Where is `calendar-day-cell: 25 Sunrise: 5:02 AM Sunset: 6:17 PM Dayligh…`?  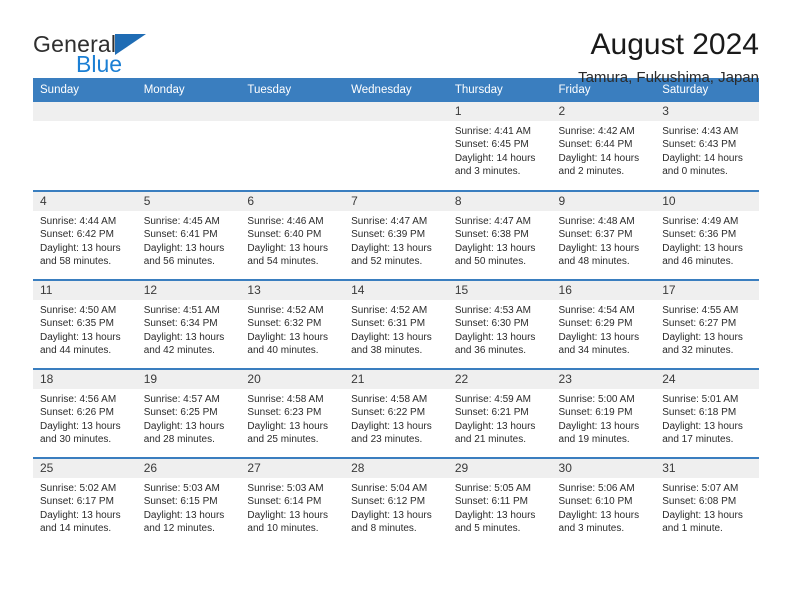
calendar-day-cell: 25 Sunrise: 5:02 AM Sunset: 6:17 PM Dayligh… is located at coordinates (85, 502).